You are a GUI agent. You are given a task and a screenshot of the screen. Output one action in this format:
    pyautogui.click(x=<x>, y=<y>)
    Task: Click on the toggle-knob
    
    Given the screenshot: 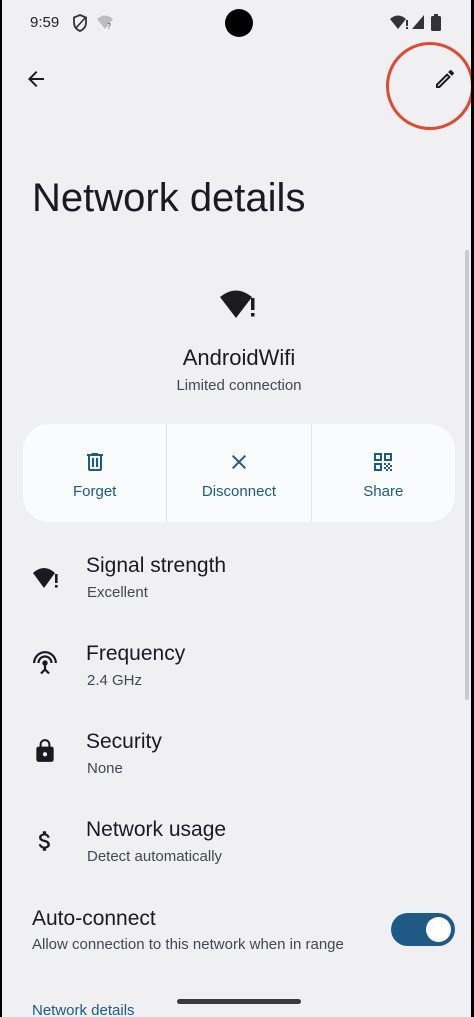 What is the action you would take?
    pyautogui.click(x=438, y=929)
    